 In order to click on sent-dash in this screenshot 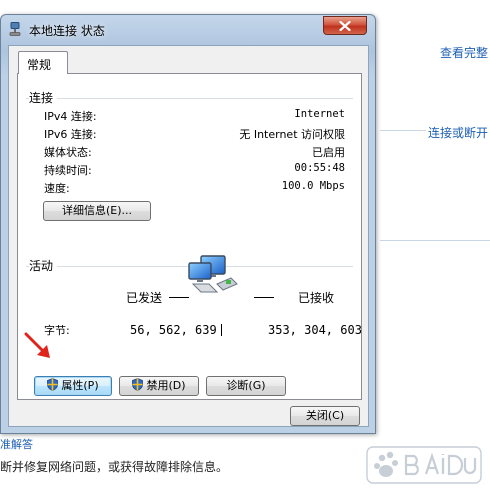, I will do `click(179, 297)`.